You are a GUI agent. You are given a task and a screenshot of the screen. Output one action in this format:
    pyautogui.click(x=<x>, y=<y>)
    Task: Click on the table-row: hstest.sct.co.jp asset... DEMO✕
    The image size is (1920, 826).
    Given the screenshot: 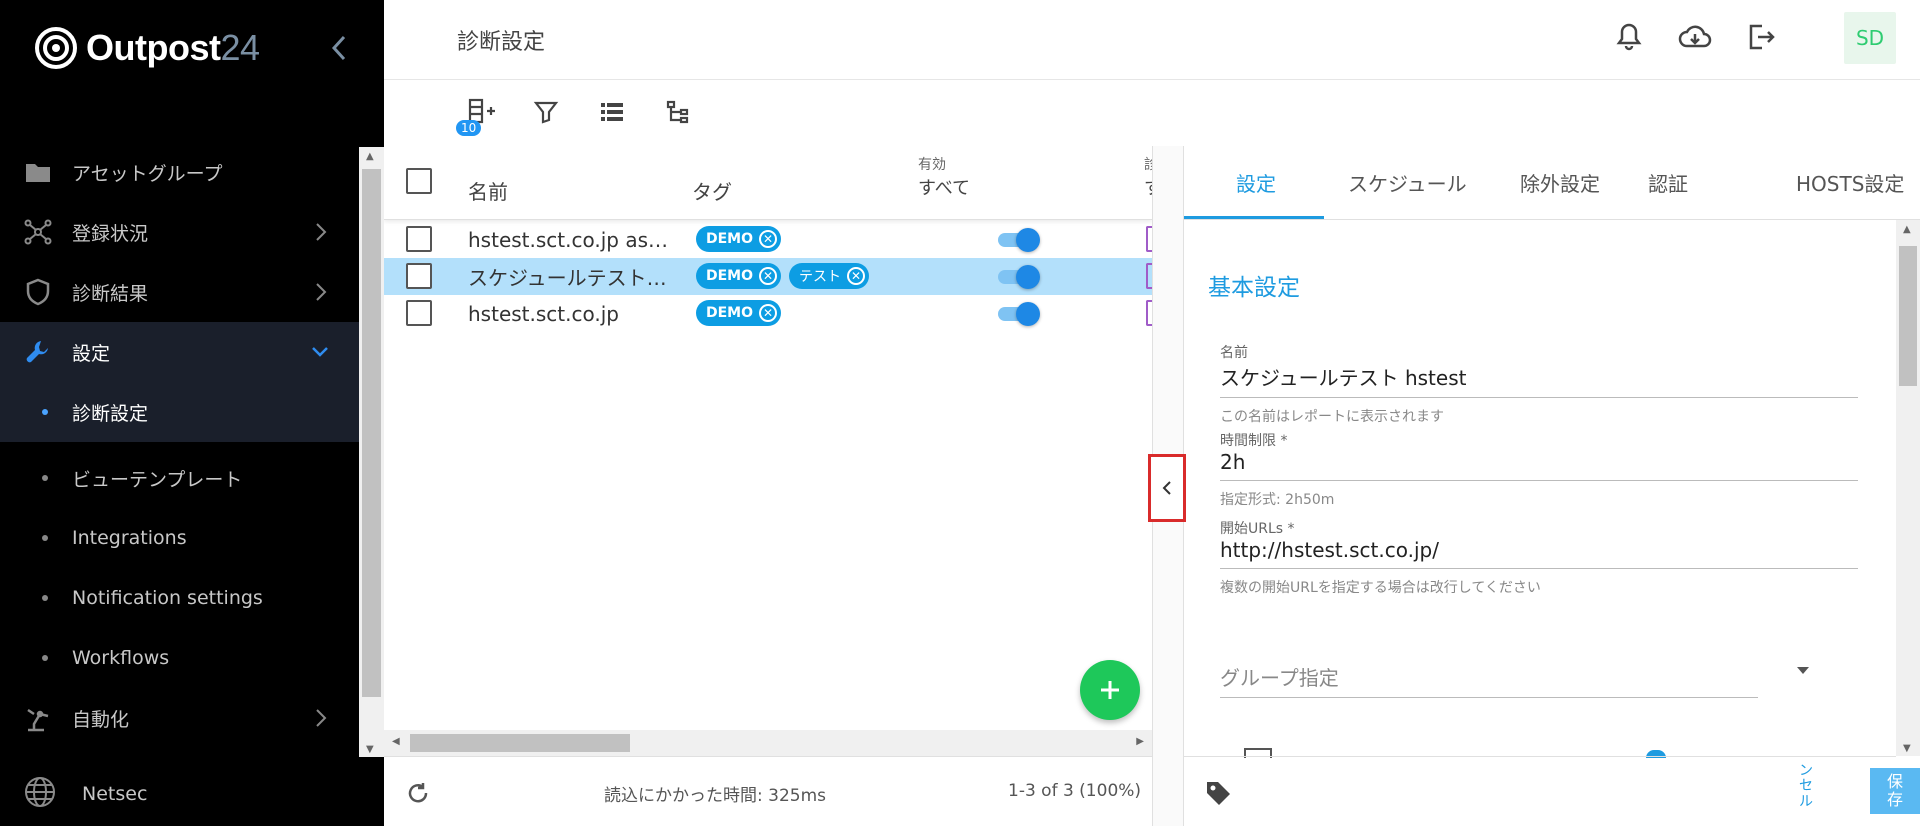 What is the action you would take?
    pyautogui.click(x=768, y=239)
    